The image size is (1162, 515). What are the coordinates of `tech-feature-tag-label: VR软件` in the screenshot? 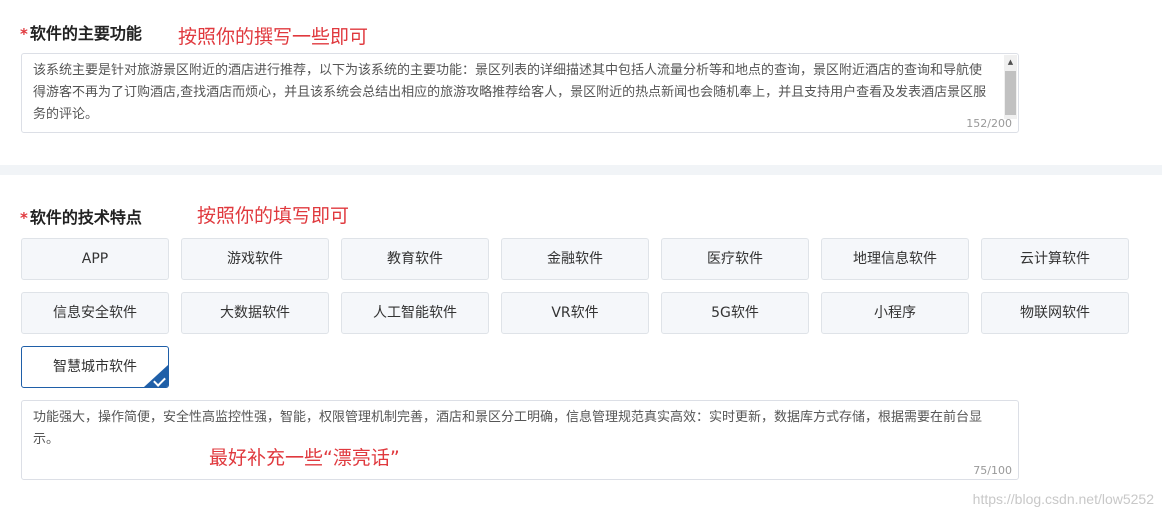 It's located at (575, 313).